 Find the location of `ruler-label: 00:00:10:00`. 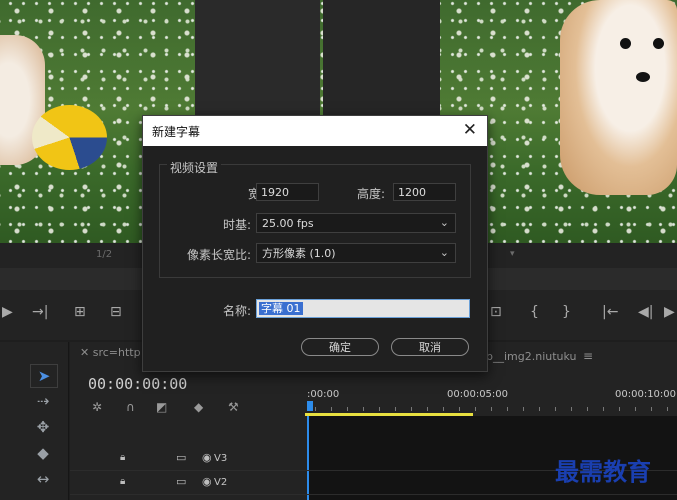

ruler-label: 00:00:10:00 is located at coordinates (646, 394).